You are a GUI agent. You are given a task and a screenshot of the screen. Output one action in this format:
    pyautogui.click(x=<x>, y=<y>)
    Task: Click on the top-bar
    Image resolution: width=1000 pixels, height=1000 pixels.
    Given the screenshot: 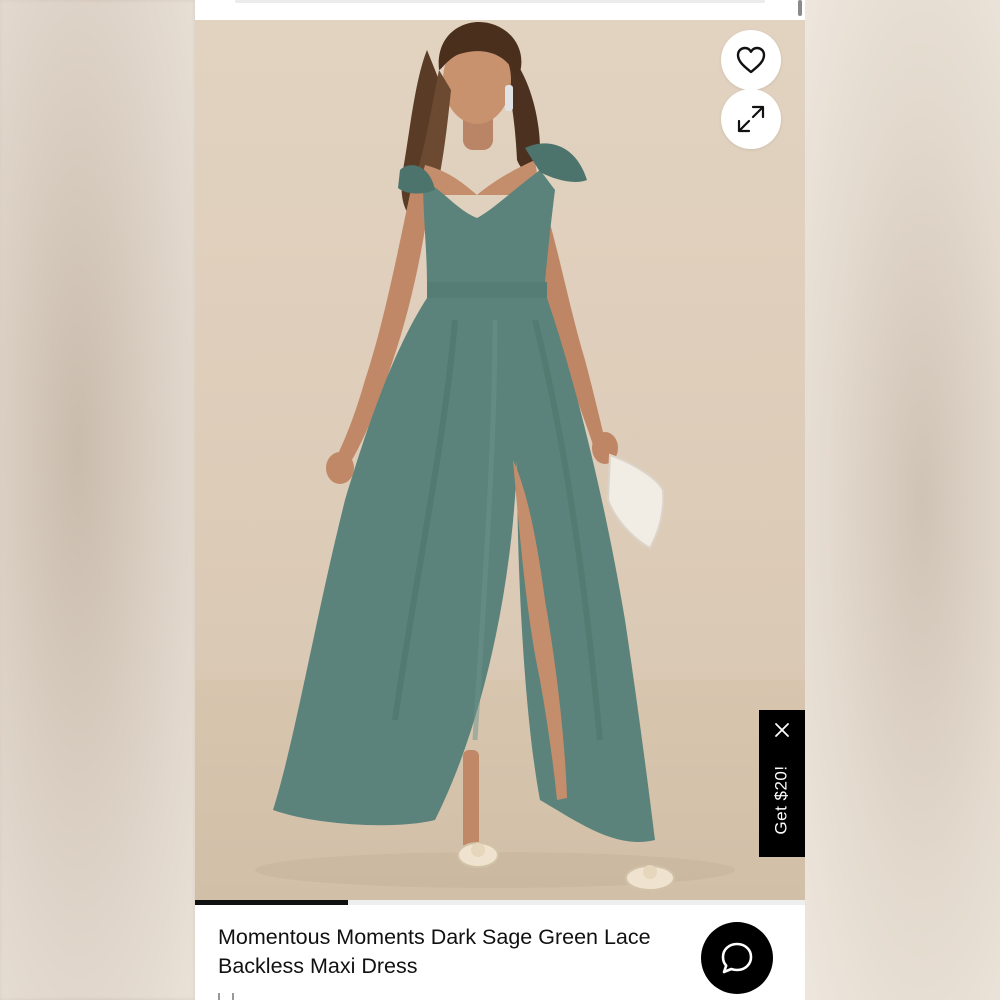 What is the action you would take?
    pyautogui.click(x=500, y=10)
    